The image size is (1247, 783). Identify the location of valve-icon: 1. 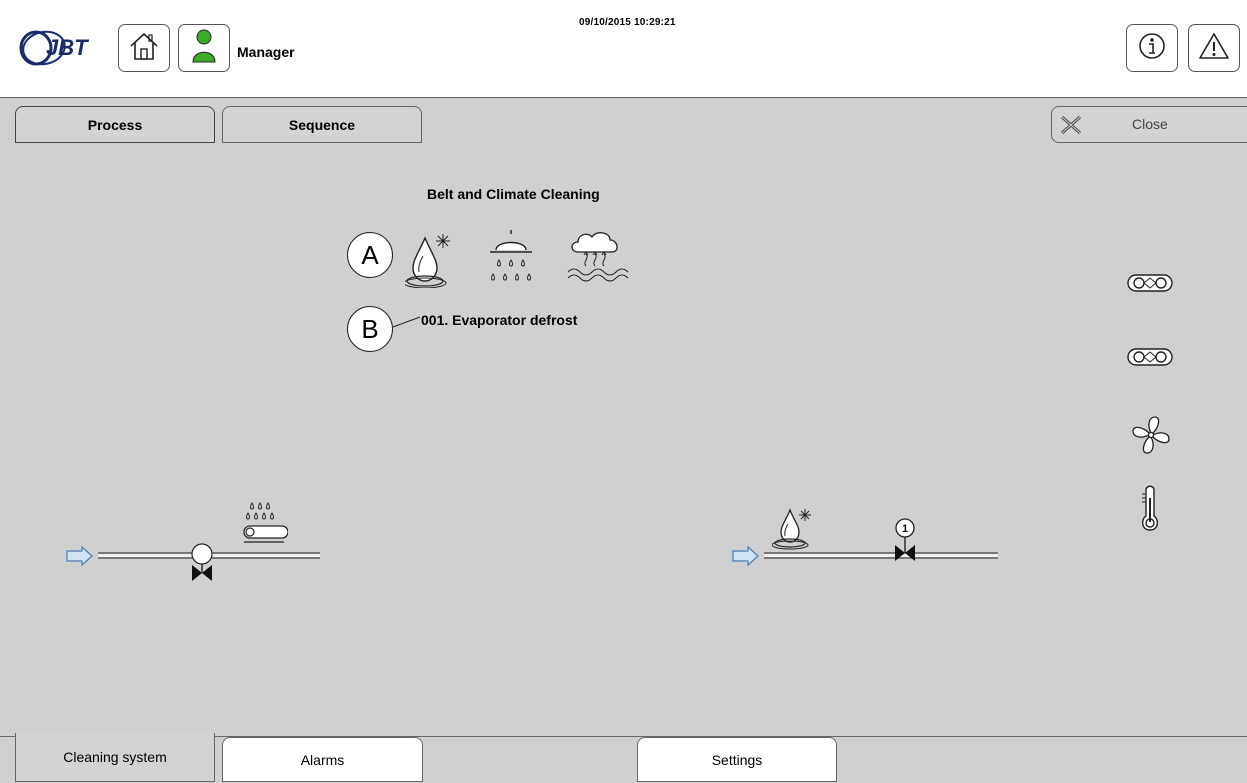
(905, 544).